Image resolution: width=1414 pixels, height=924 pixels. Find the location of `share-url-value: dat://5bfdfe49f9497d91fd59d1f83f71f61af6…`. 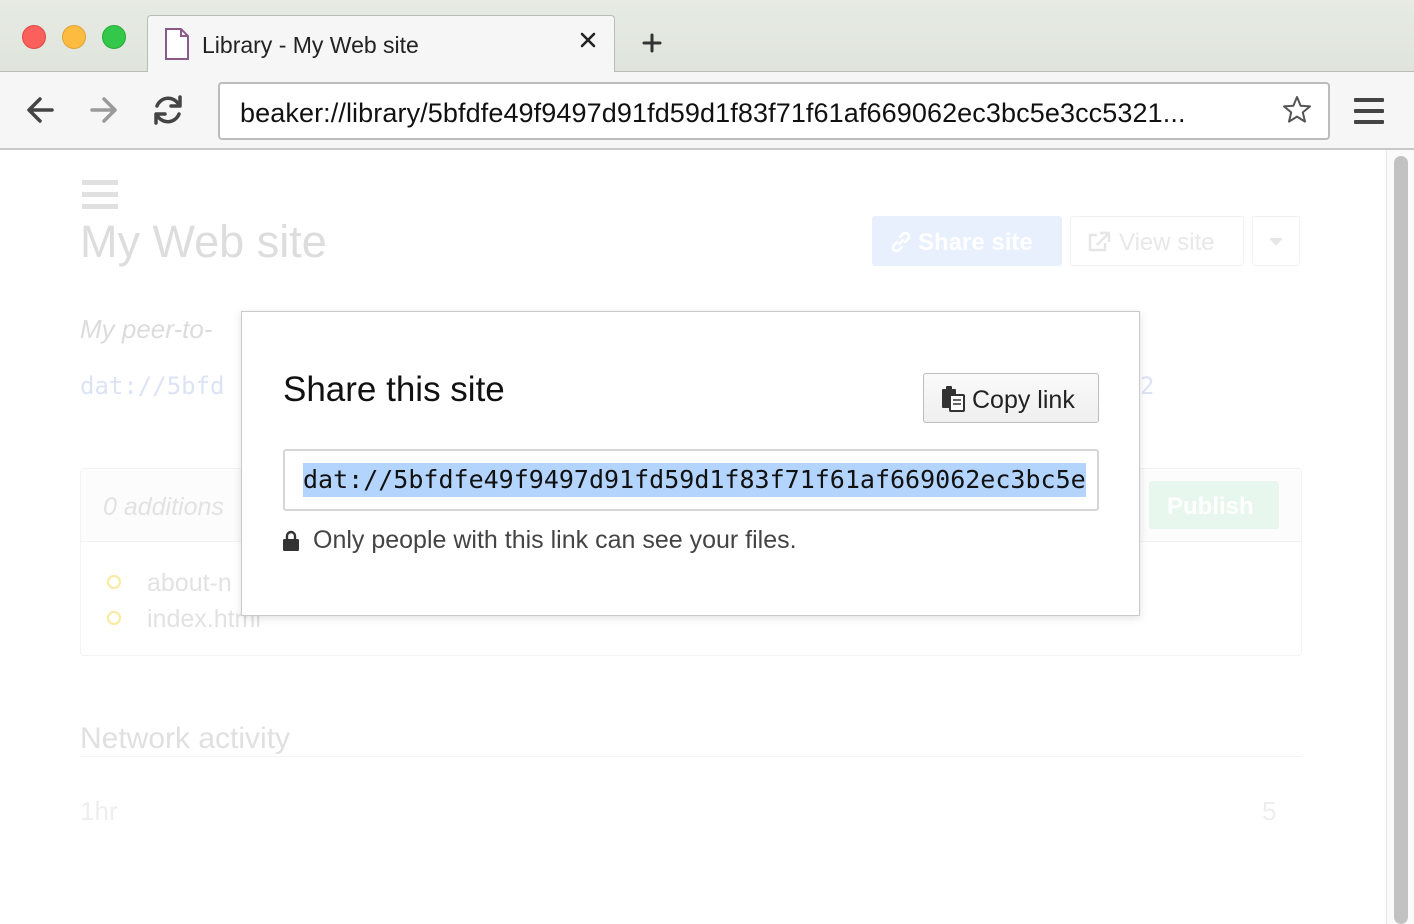

share-url-value: dat://5bfdfe49f9497d91fd59d1f83f71f61af6… is located at coordinates (694, 480).